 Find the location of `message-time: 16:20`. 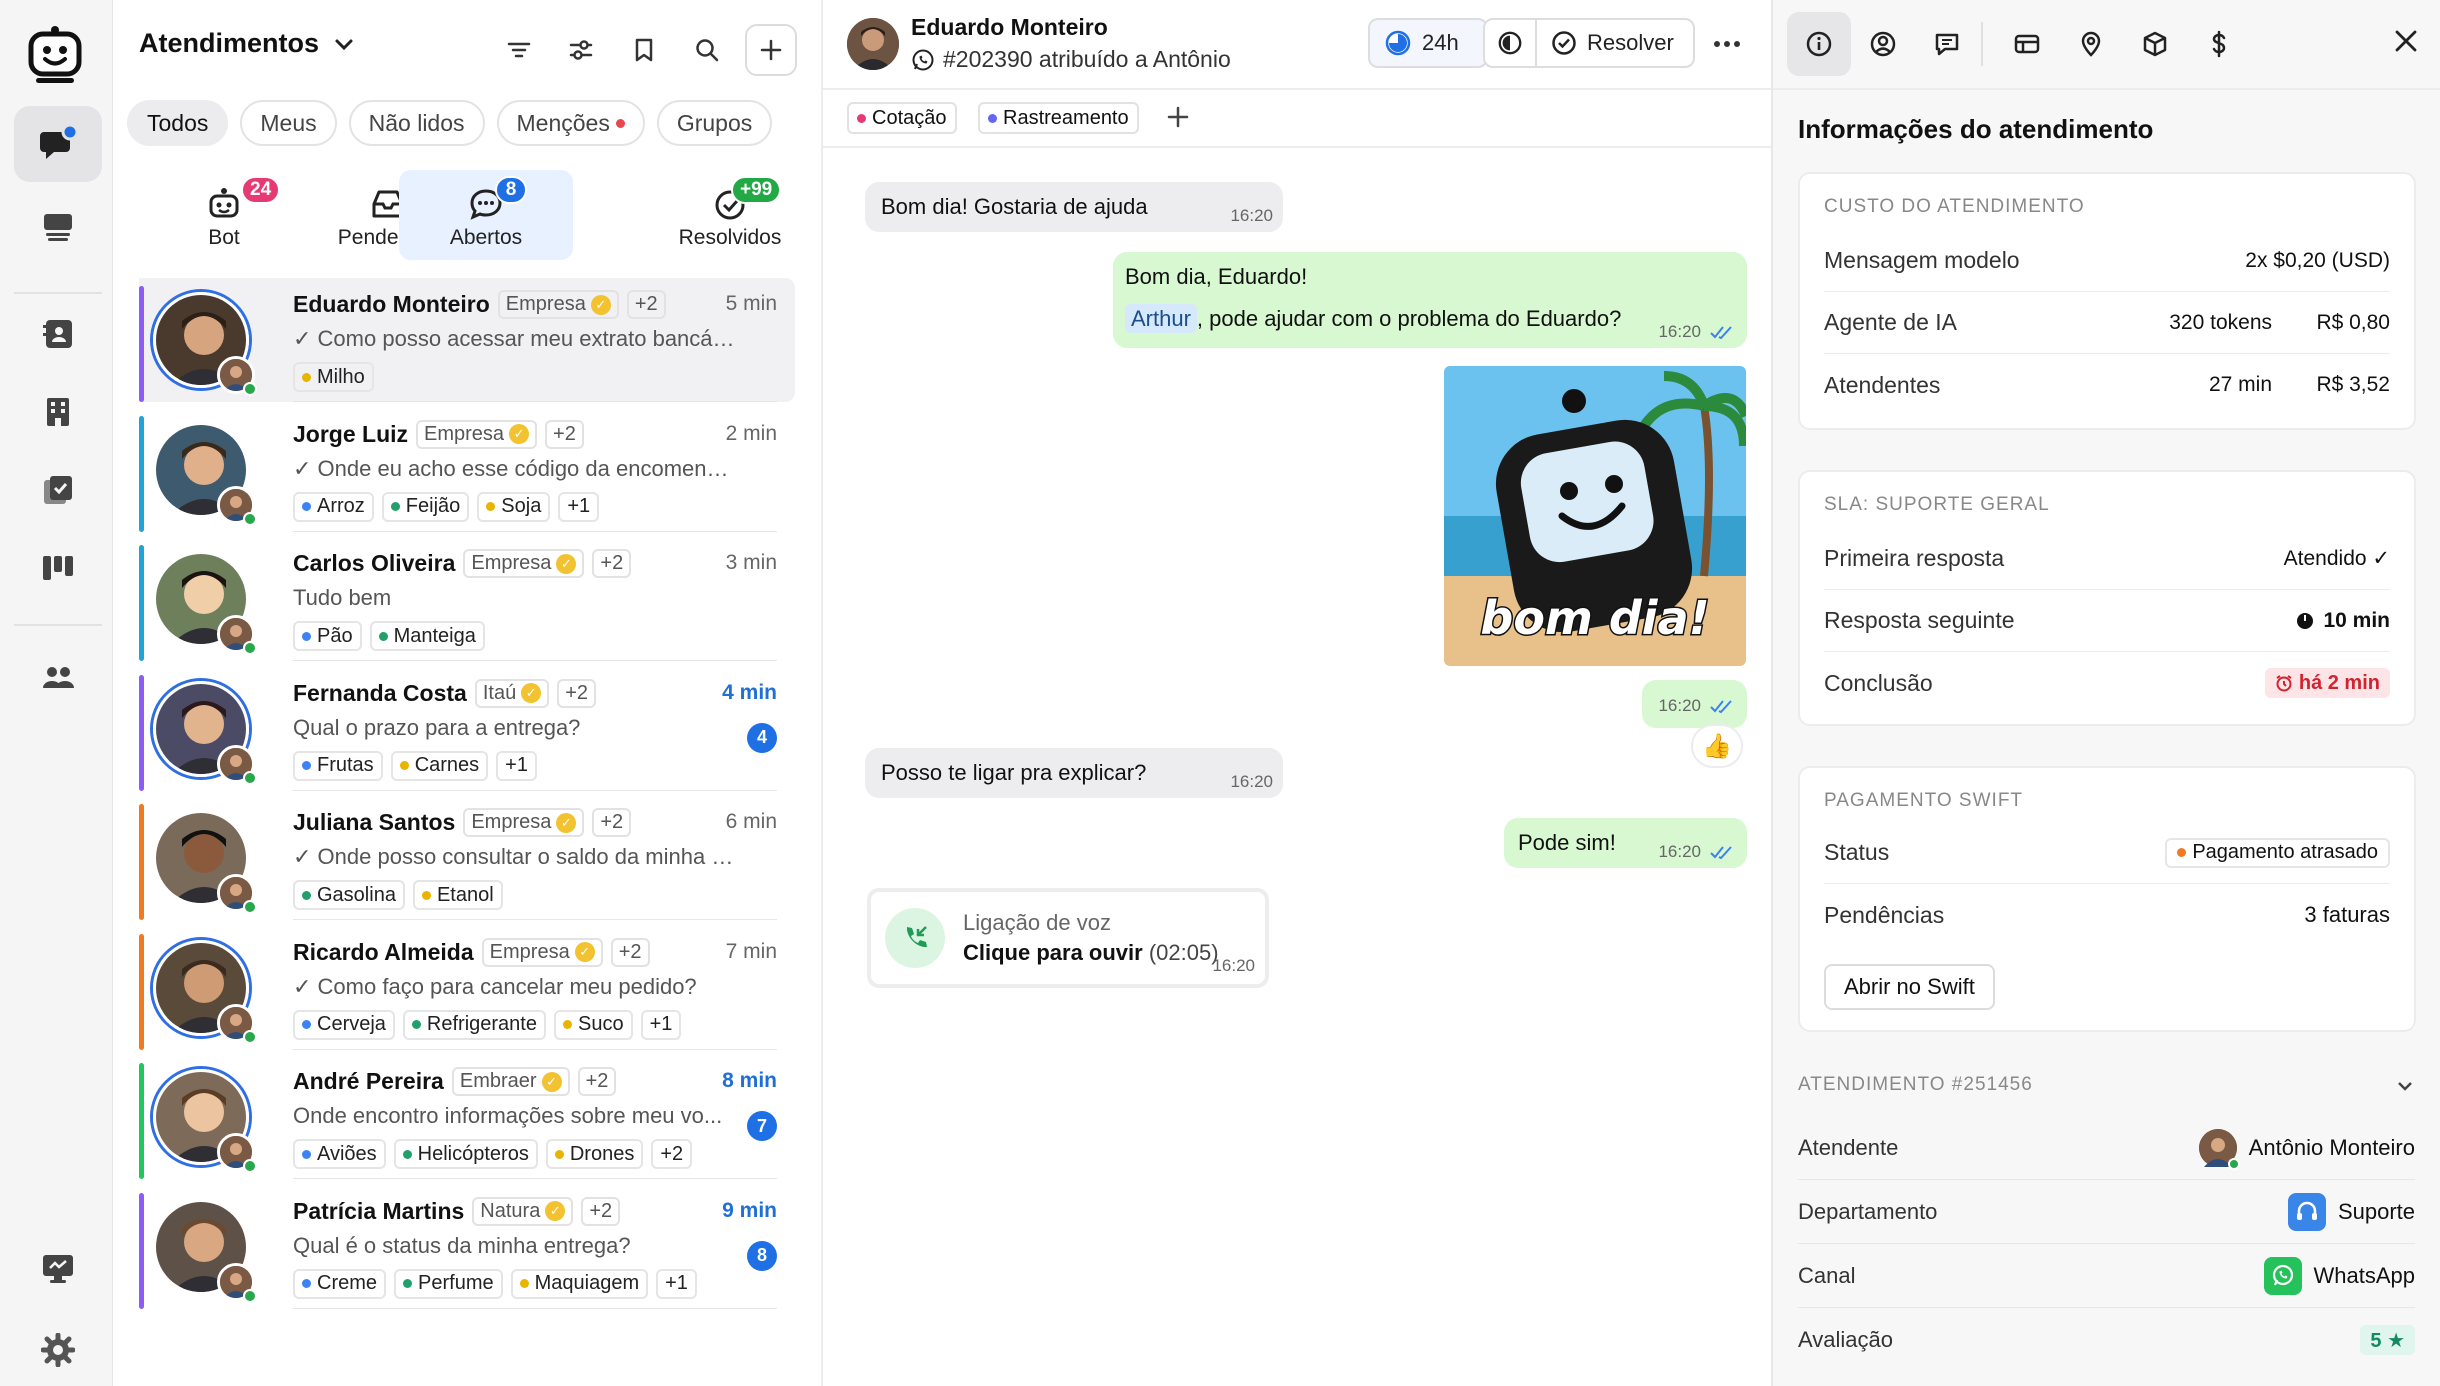

message-time: 16:20 is located at coordinates (1679, 331).